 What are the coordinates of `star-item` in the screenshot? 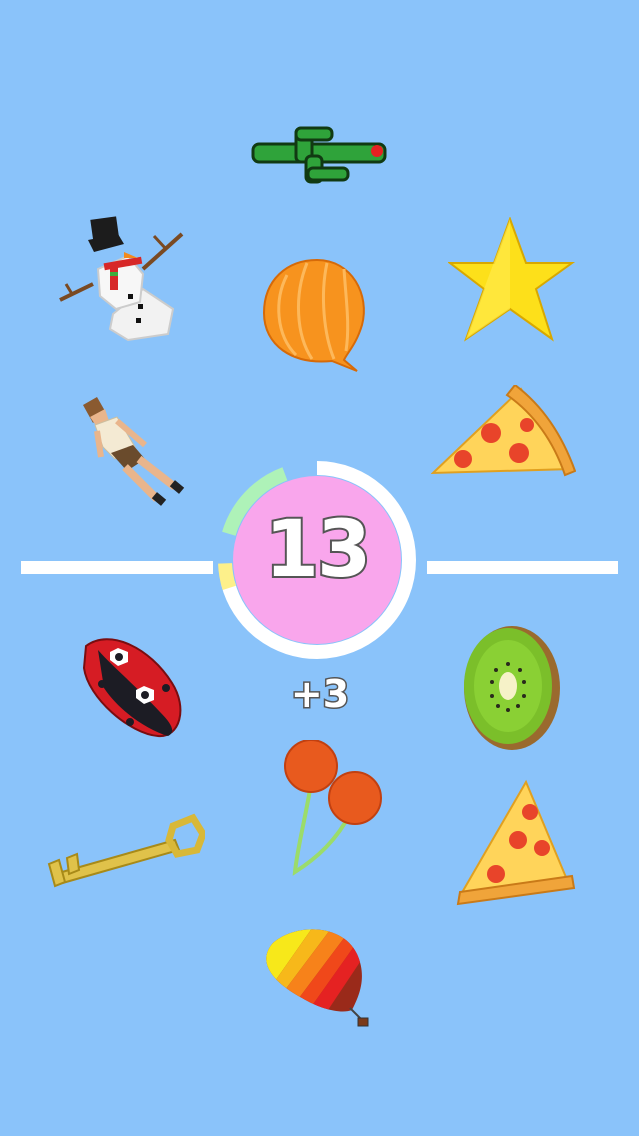 It's located at (512, 281).